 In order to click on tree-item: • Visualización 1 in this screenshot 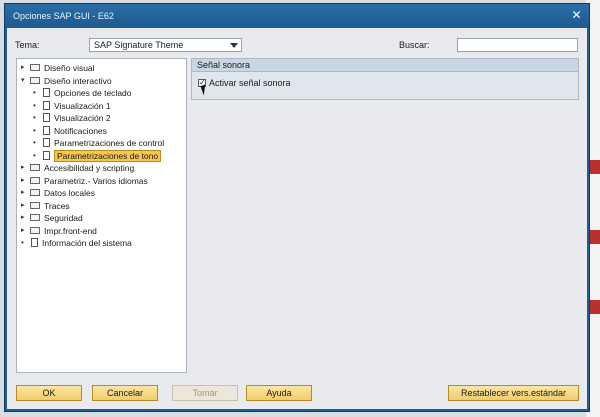, I will do `click(72, 106)`.